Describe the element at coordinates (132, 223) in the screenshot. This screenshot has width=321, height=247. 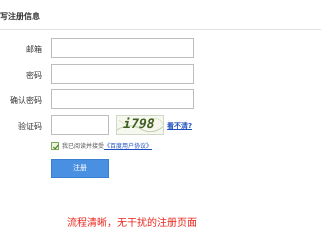
I see `caption-text: 流程清晰，无干扰的注册页面` at that location.